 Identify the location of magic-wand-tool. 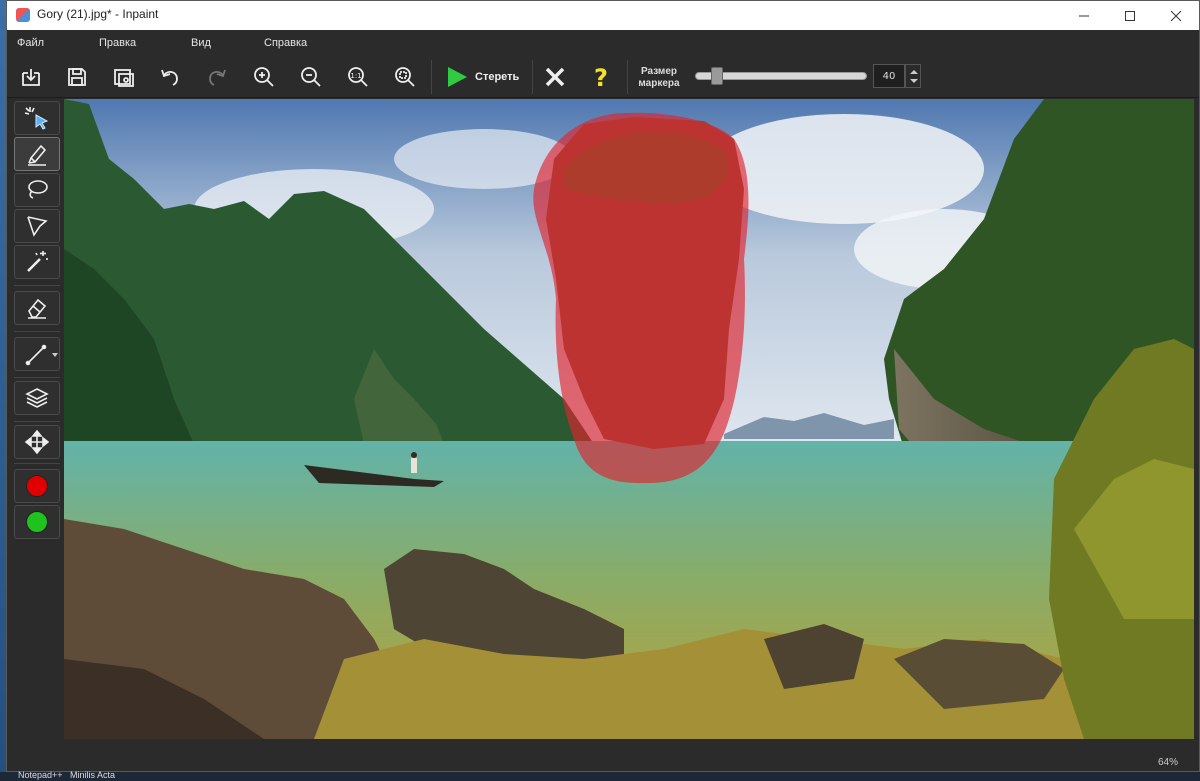
(37, 262).